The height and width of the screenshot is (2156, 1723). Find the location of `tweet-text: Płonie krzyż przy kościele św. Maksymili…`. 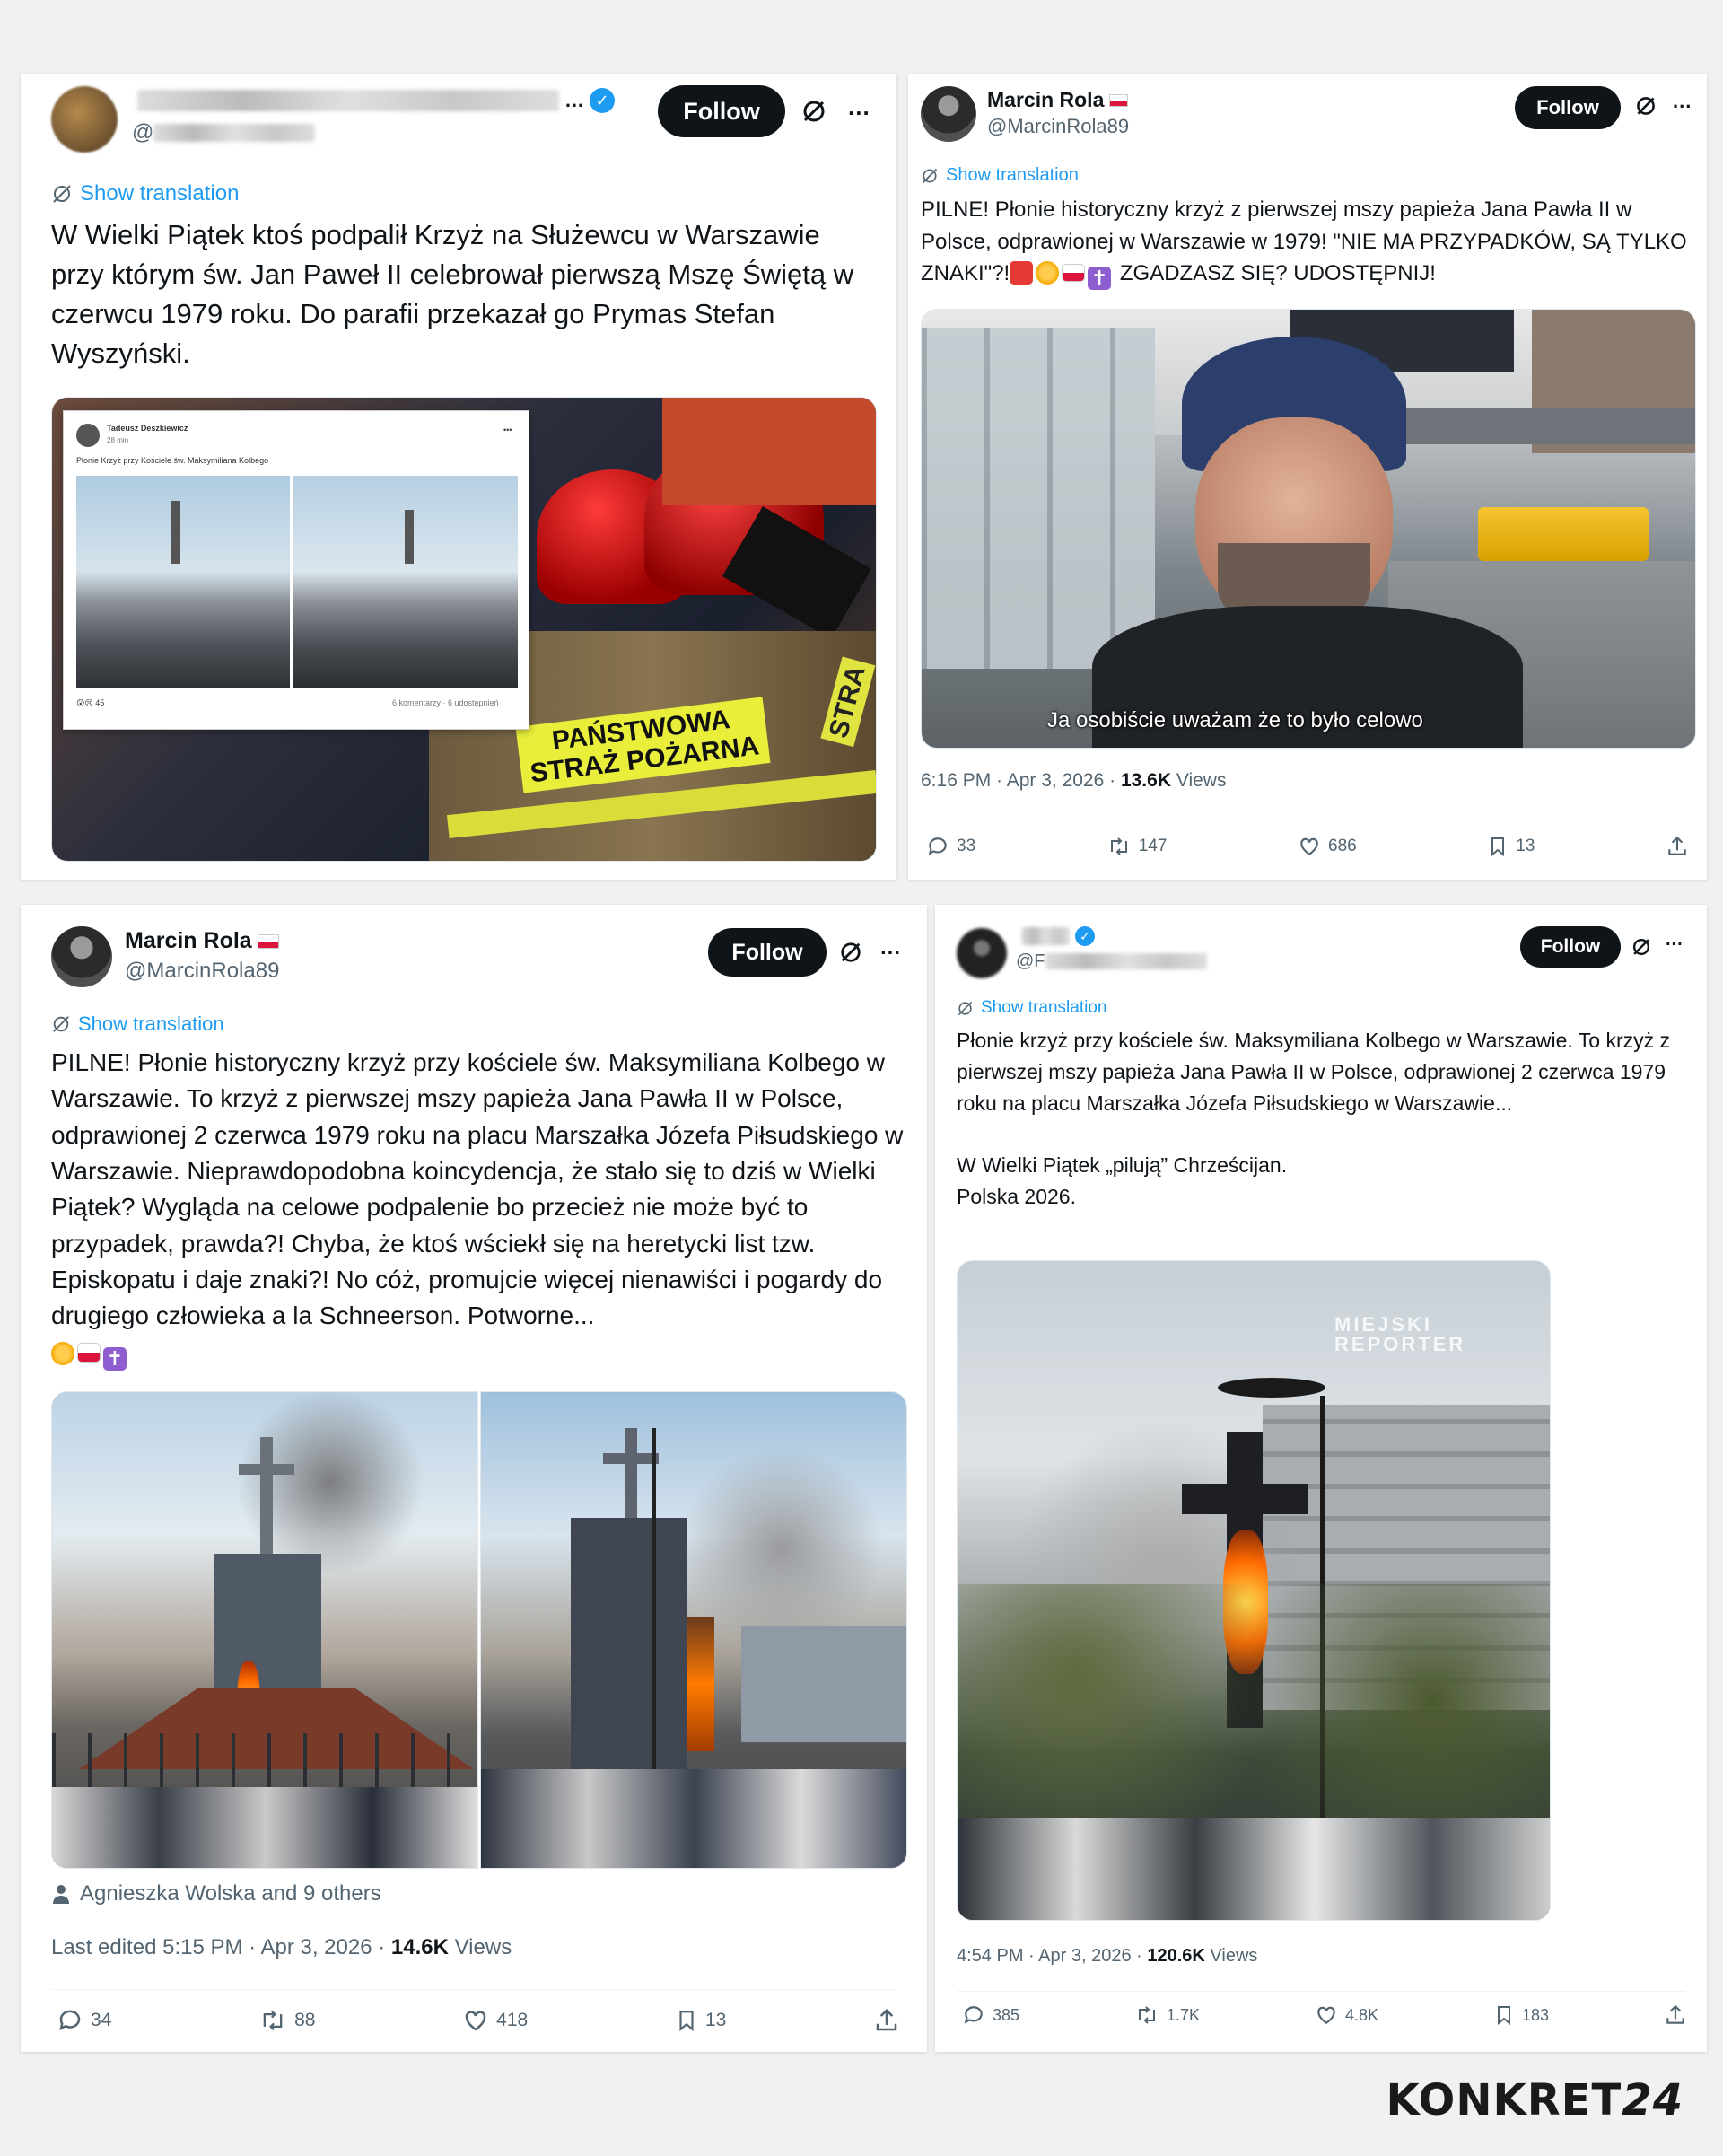

tweet-text: Płonie krzyż przy kościele św. Maksymili… is located at coordinates (1314, 1118).